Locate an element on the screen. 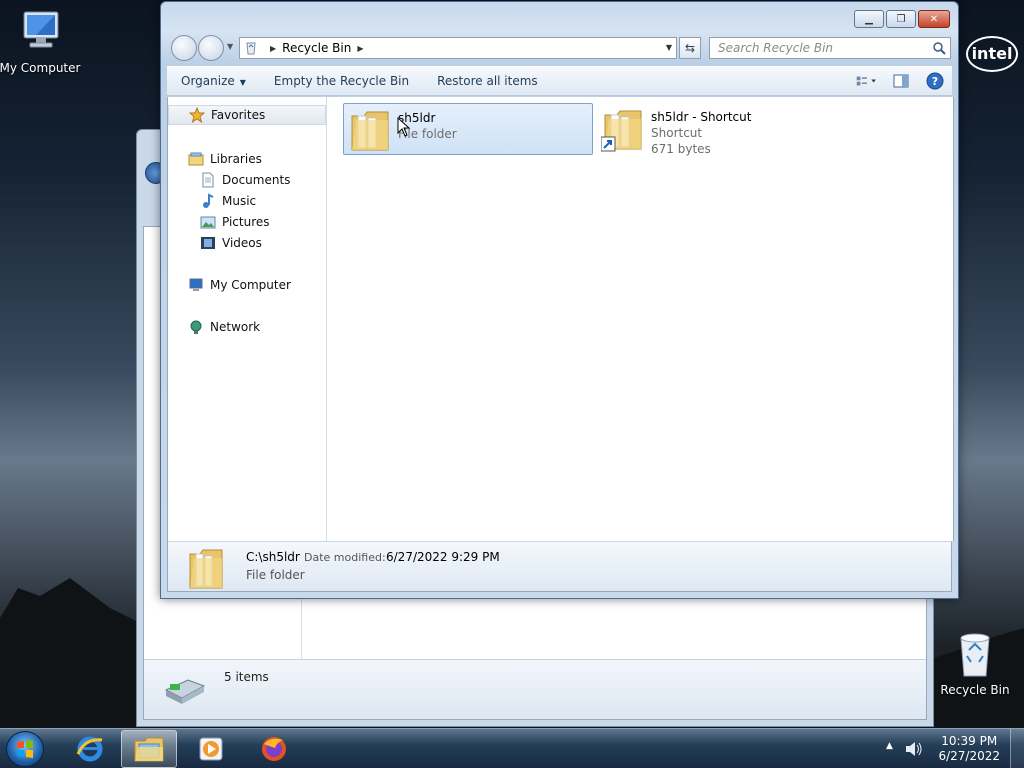  nav-item-favorites: Favorites is located at coordinates (247, 115).